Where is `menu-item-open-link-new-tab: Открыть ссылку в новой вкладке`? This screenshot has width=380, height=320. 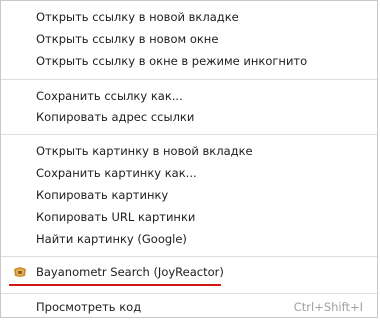 menu-item-open-link-new-tab: Открыть ссылку в новой вкладке is located at coordinates (189, 17).